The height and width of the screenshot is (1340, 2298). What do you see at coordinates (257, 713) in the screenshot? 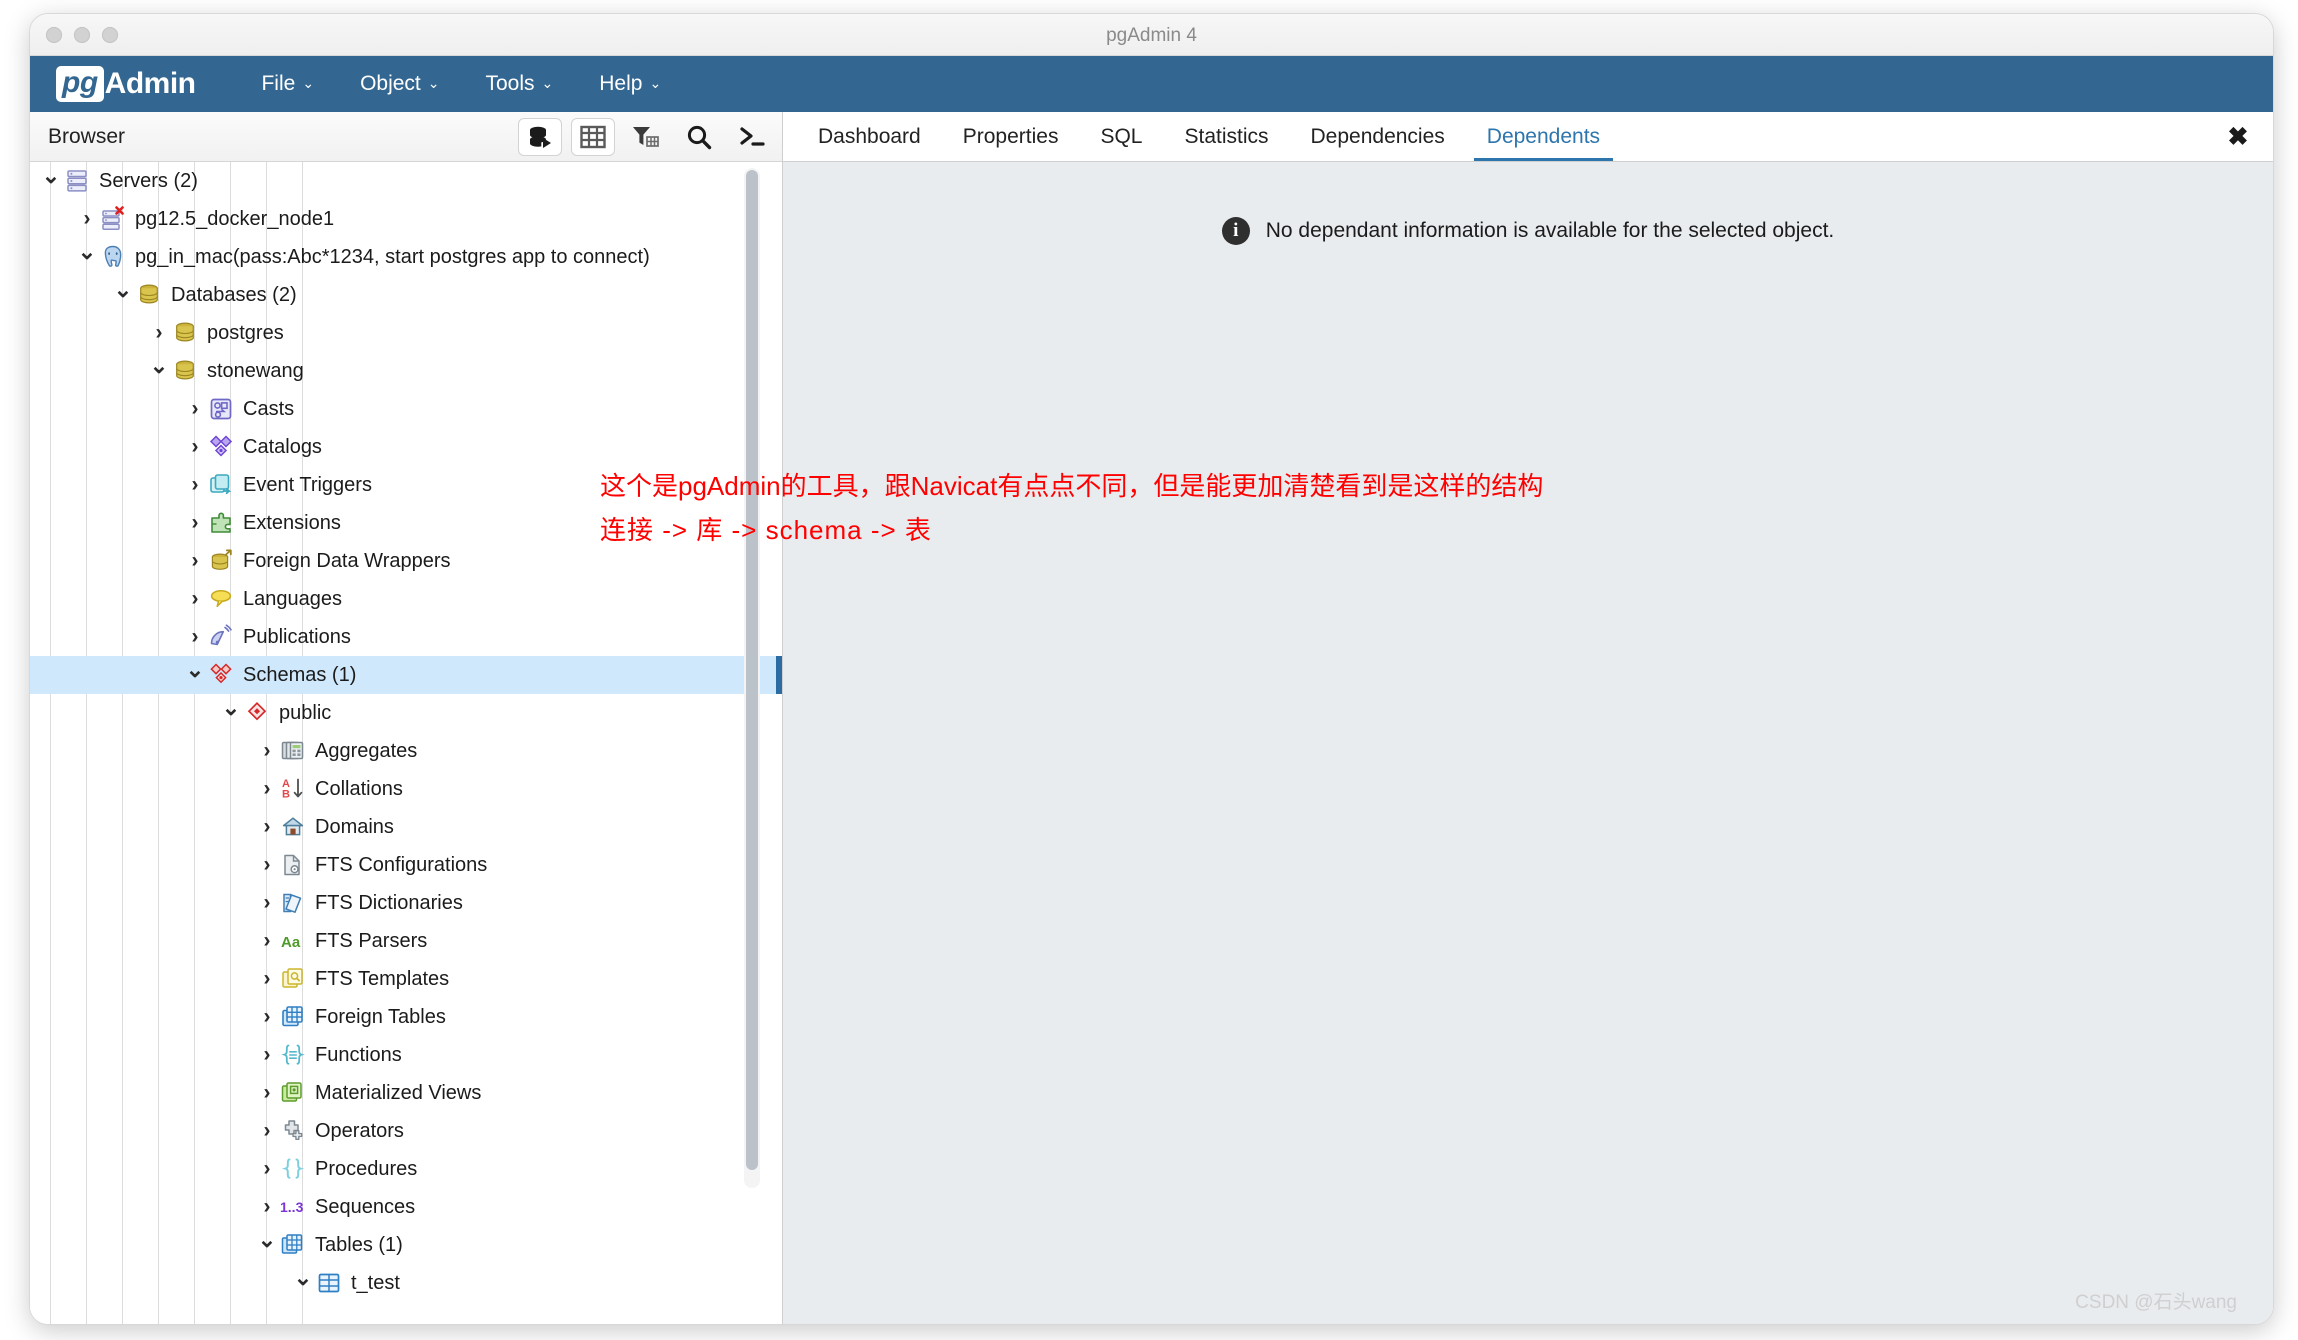
I see `schema-icon` at bounding box center [257, 713].